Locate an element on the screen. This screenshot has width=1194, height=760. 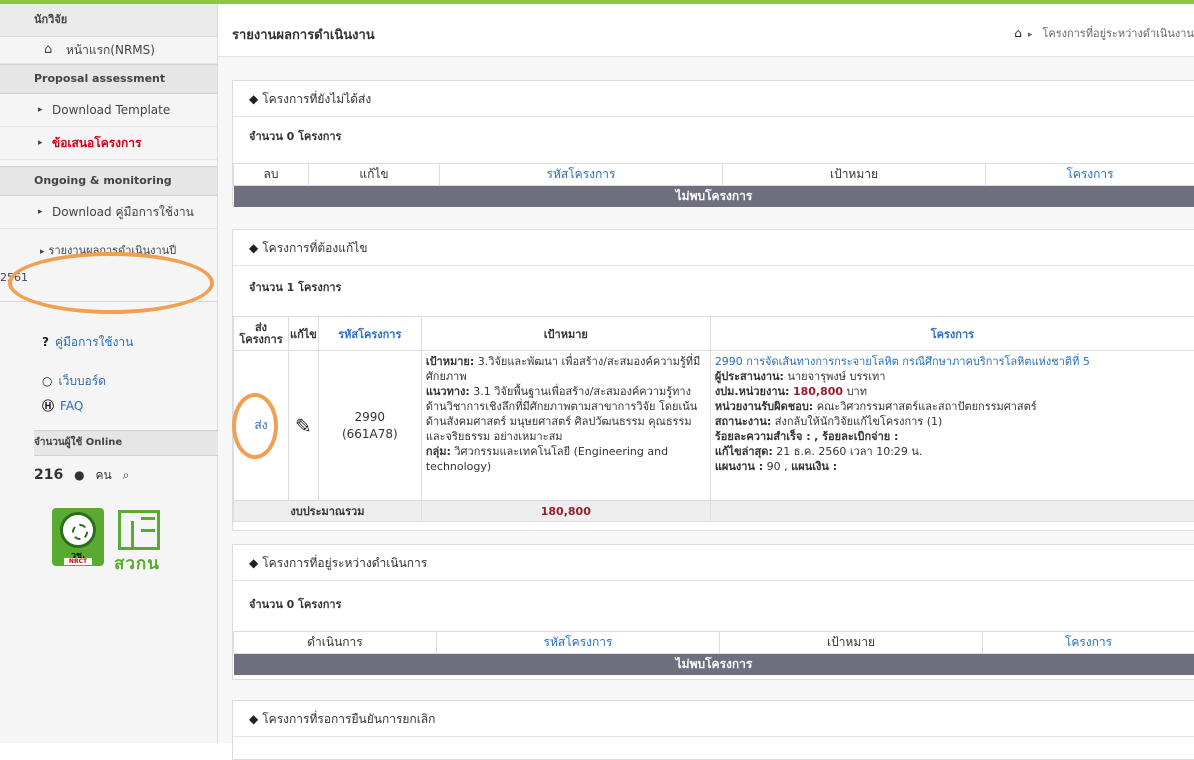
col-send: ส่ง โครงการ is located at coordinates (261, 334).